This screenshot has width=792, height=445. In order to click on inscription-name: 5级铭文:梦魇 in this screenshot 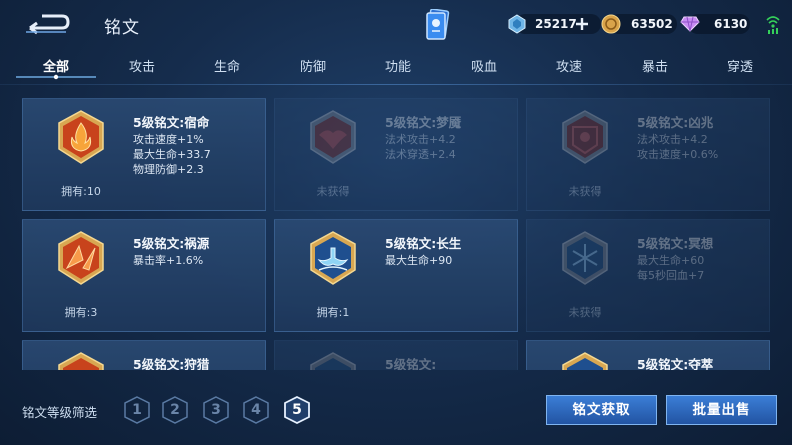, I will do `click(423, 122)`.